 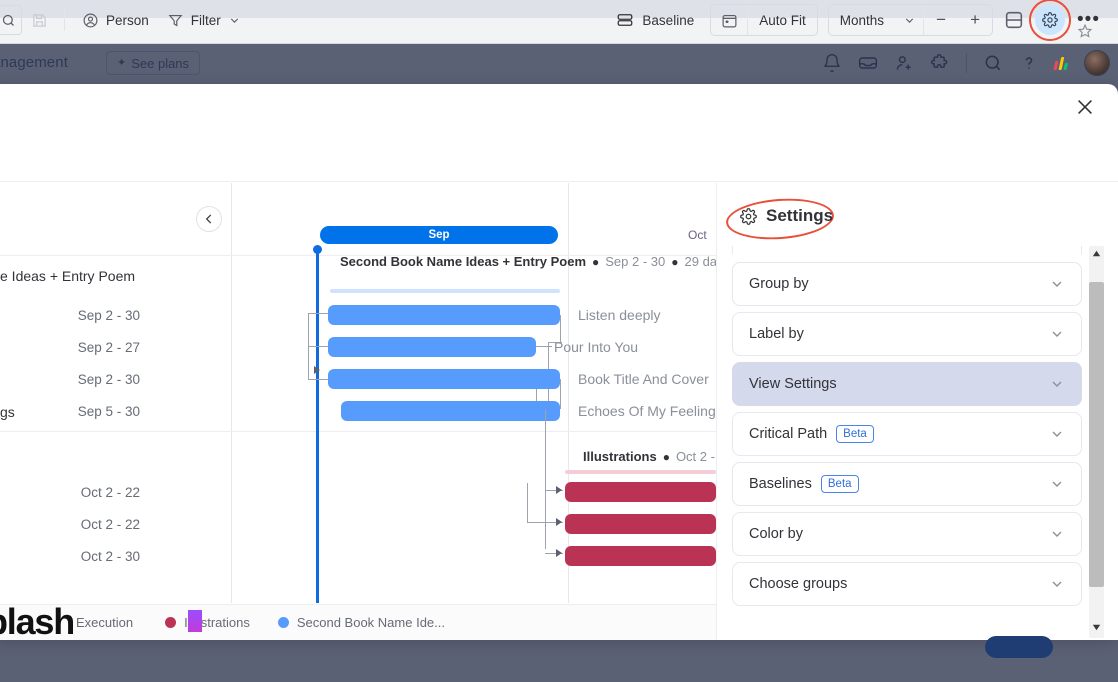 What do you see at coordinates (1096, 253) in the screenshot?
I see `scroll-up-arrow-icon` at bounding box center [1096, 253].